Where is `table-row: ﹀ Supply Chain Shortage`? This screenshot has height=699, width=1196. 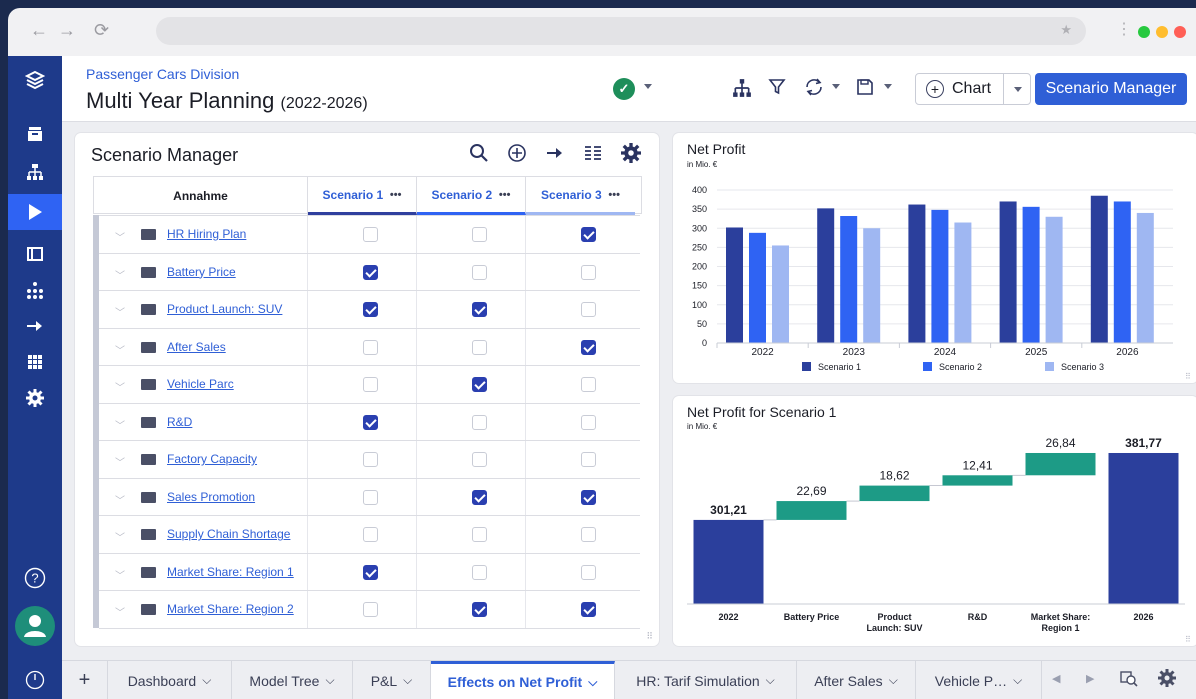
table-row: ﹀ Supply Chain Shortage is located at coordinates (369, 534).